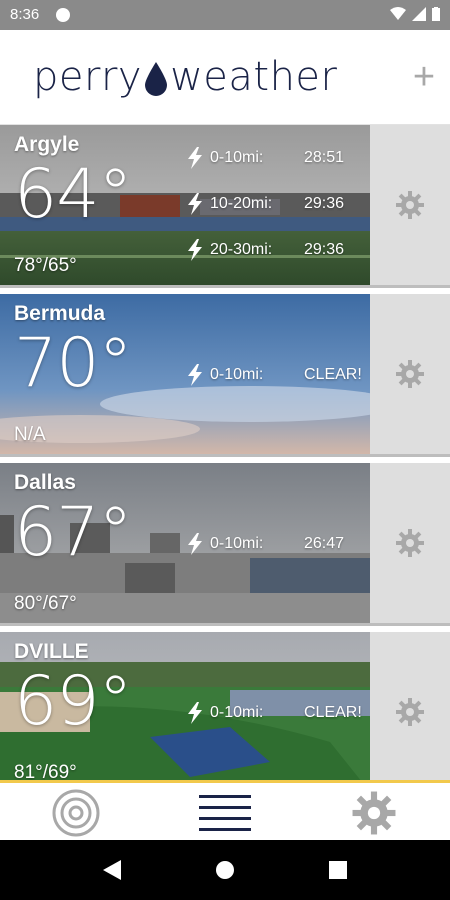  Describe the element at coordinates (419, 14) in the screenshot. I see `signal-icon` at that location.